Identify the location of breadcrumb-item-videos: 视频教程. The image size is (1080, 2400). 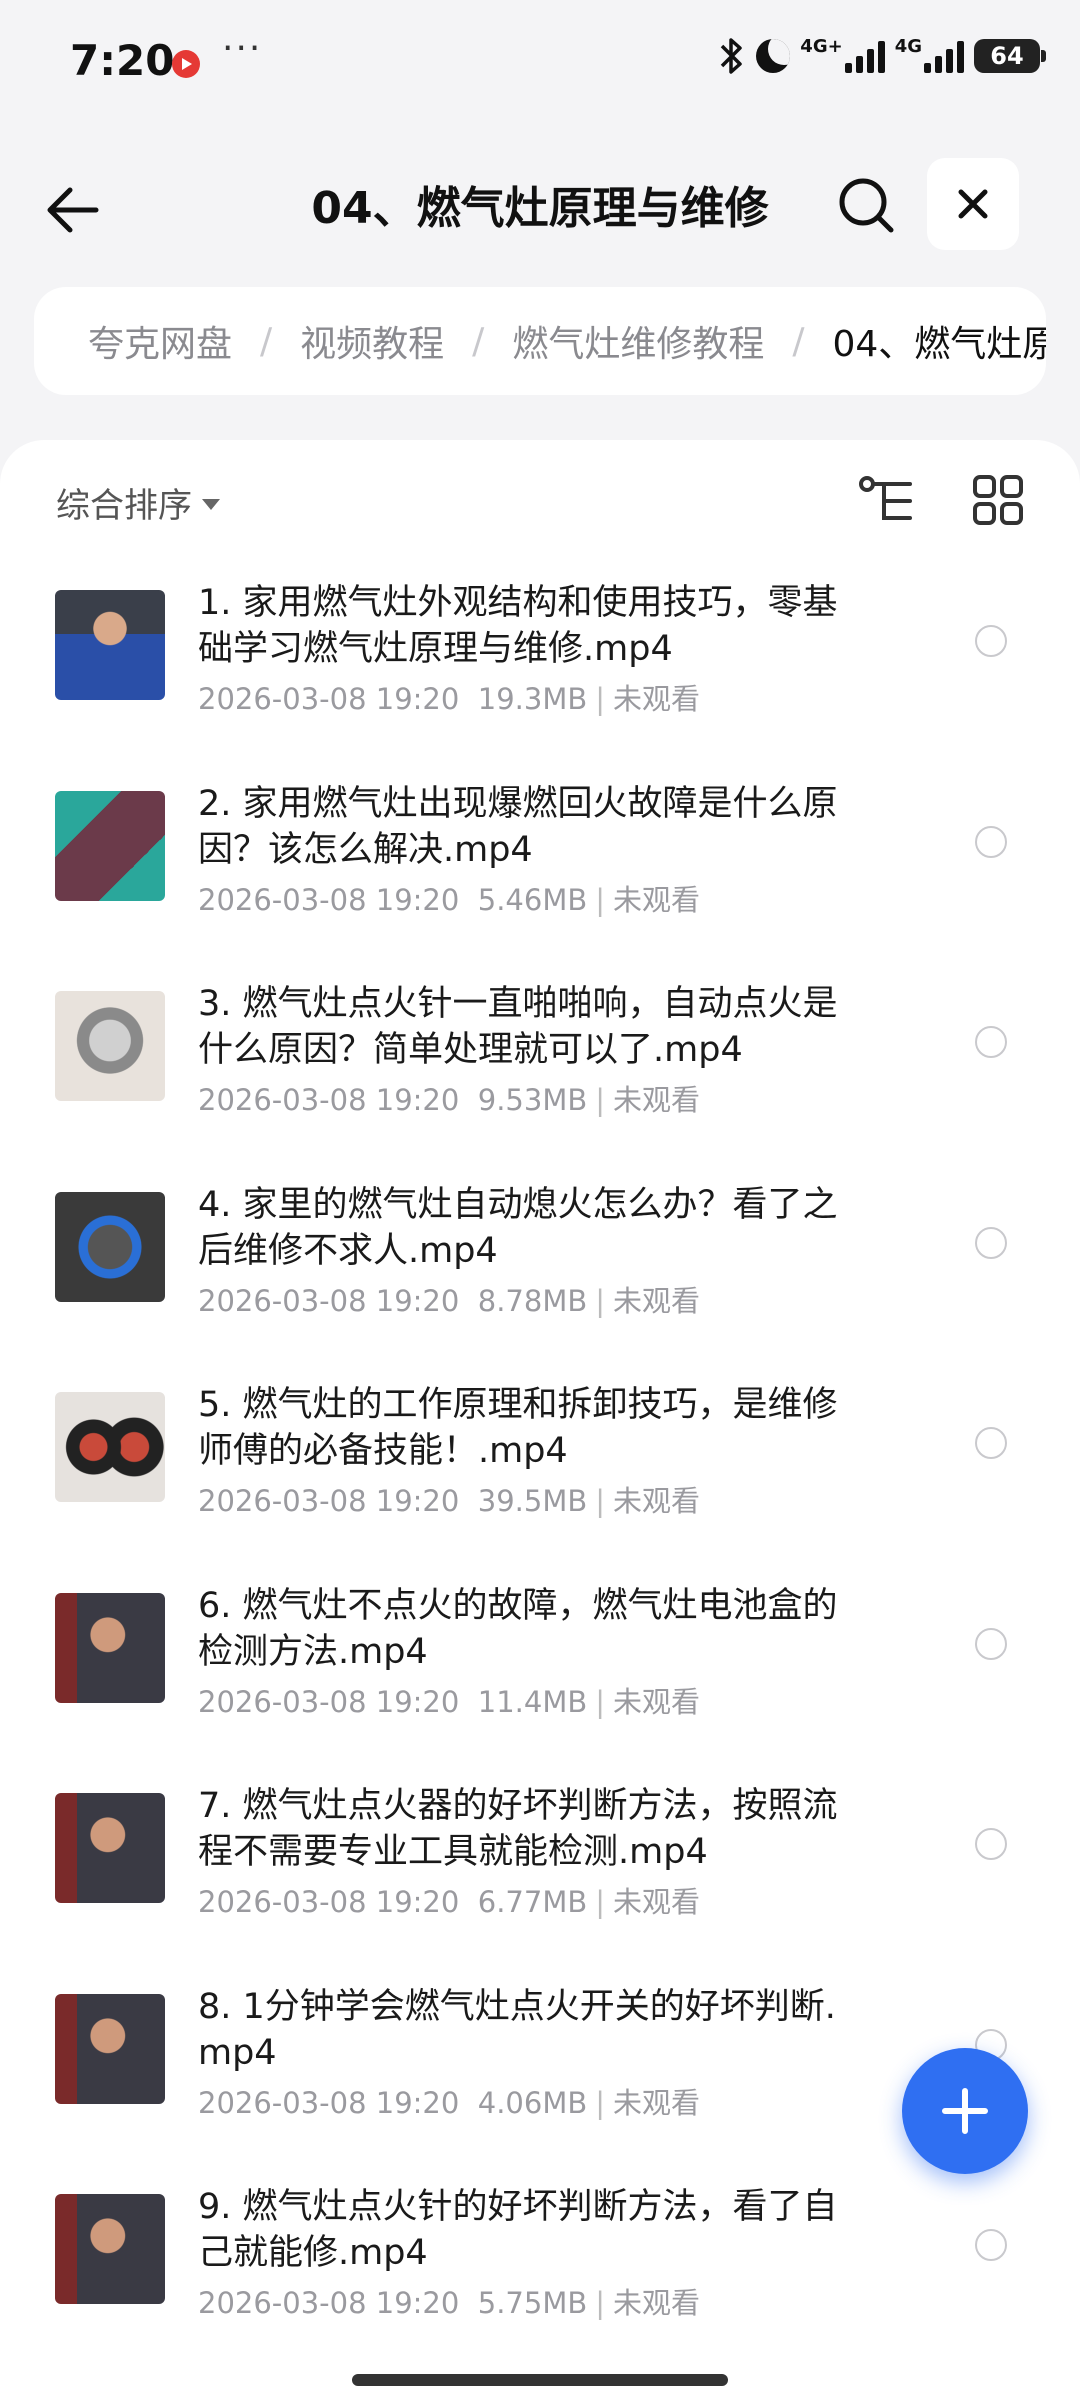
(372, 341).